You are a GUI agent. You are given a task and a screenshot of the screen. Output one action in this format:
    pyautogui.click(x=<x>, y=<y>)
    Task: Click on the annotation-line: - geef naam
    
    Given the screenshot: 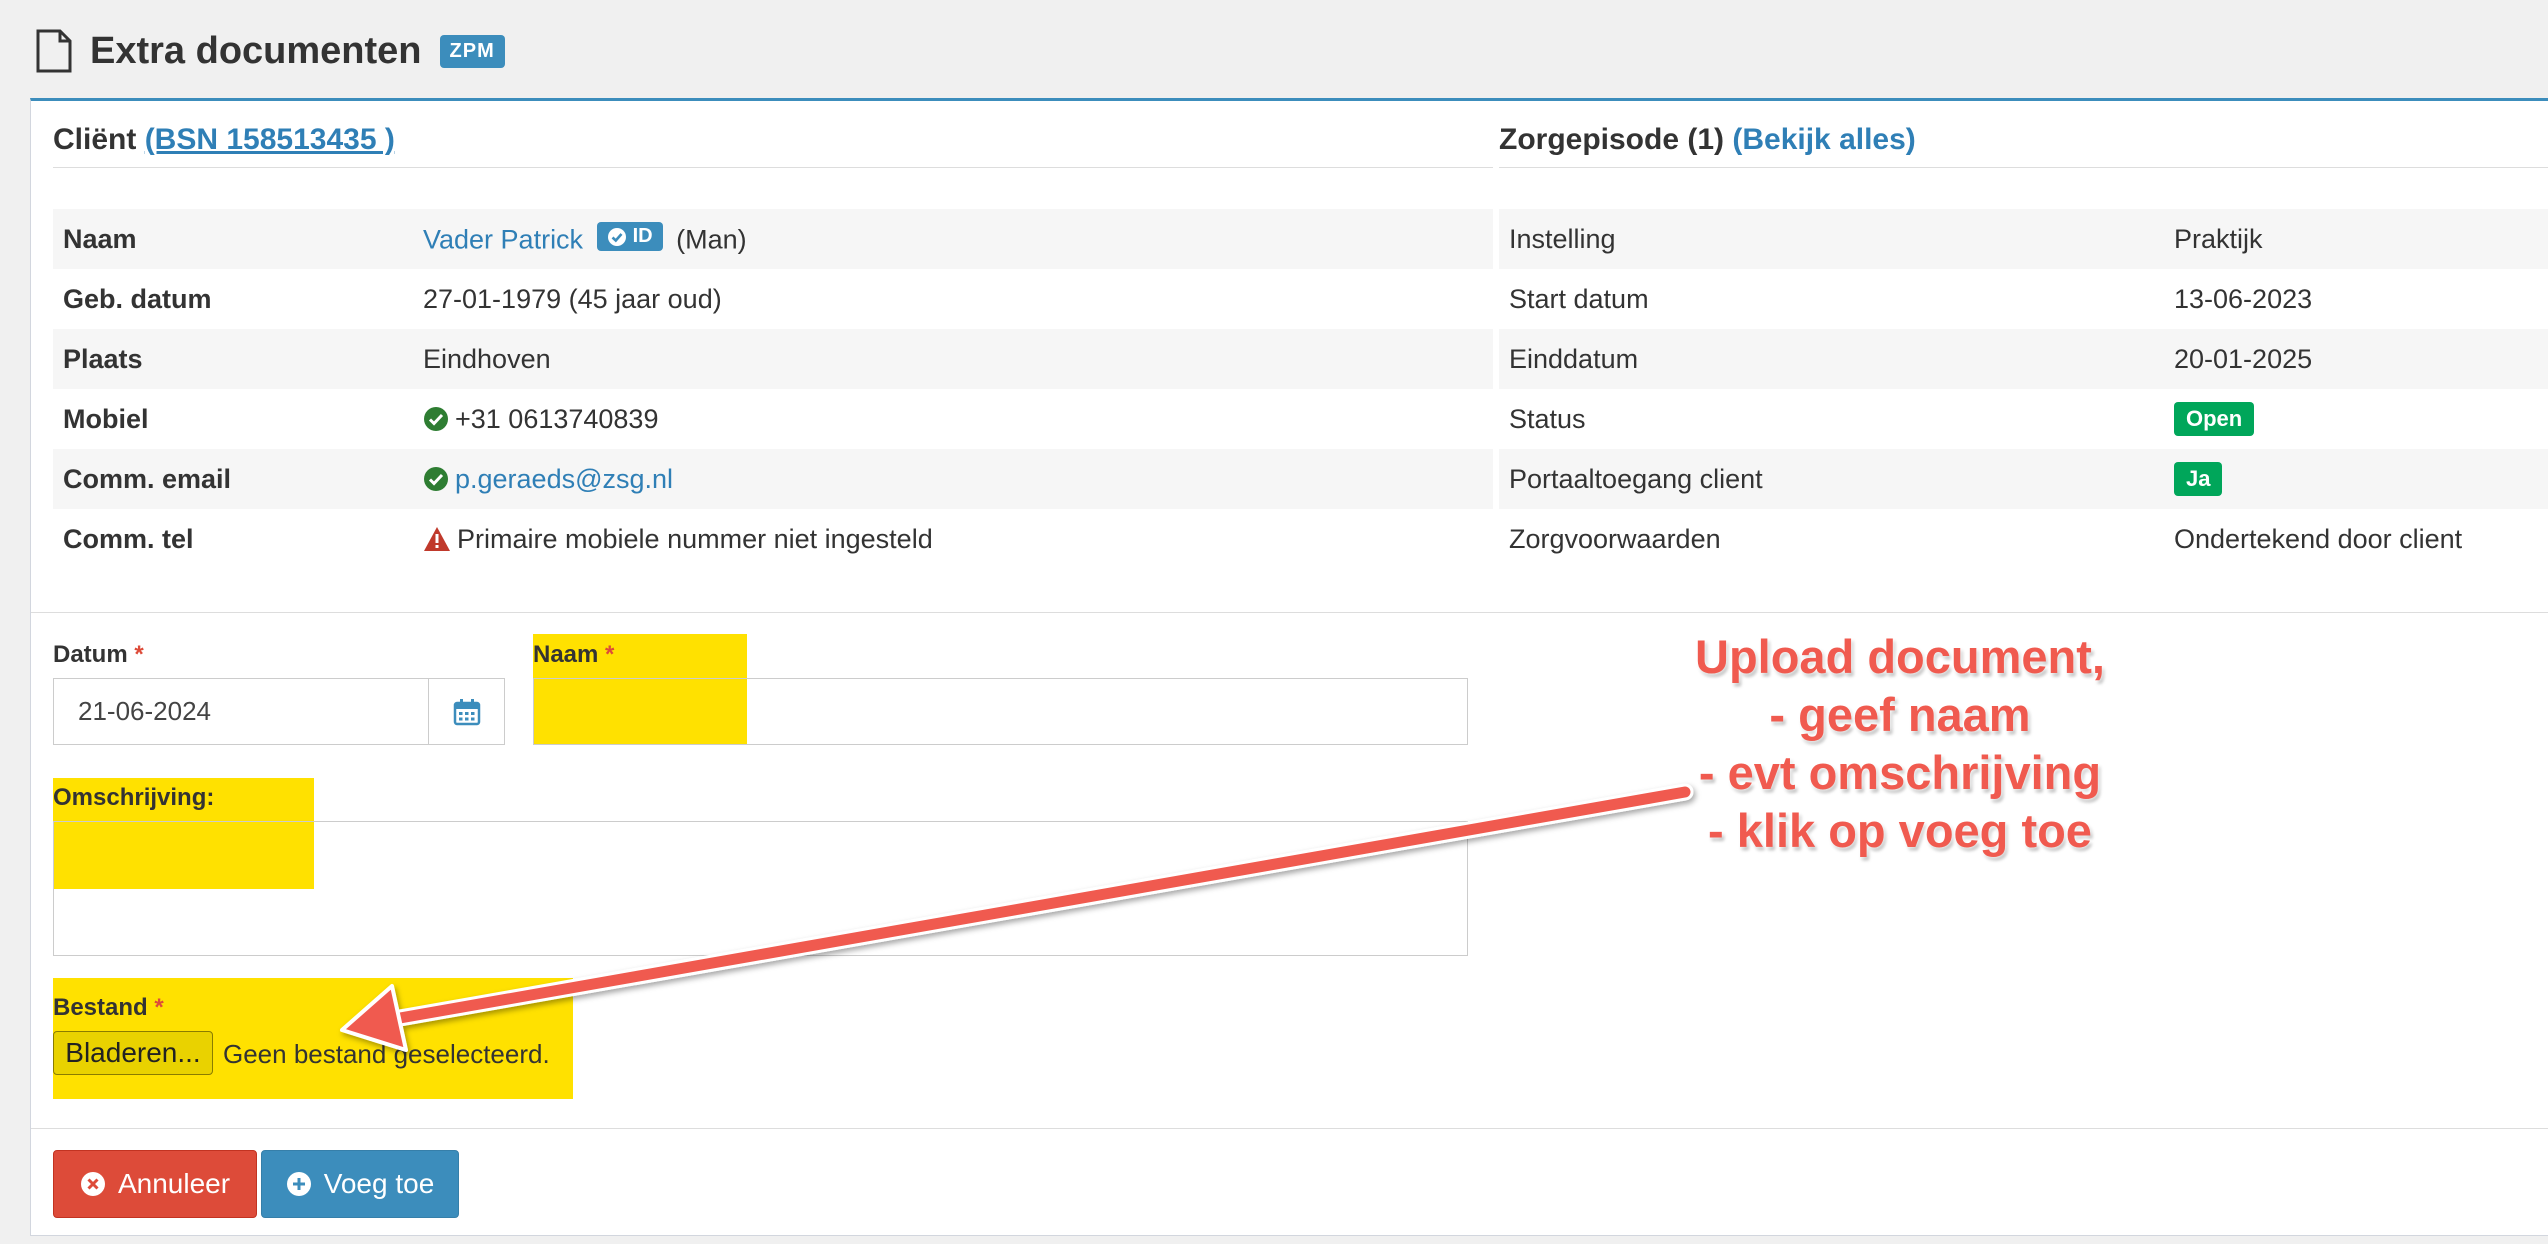 What is the action you would take?
    pyautogui.click(x=1900, y=714)
    